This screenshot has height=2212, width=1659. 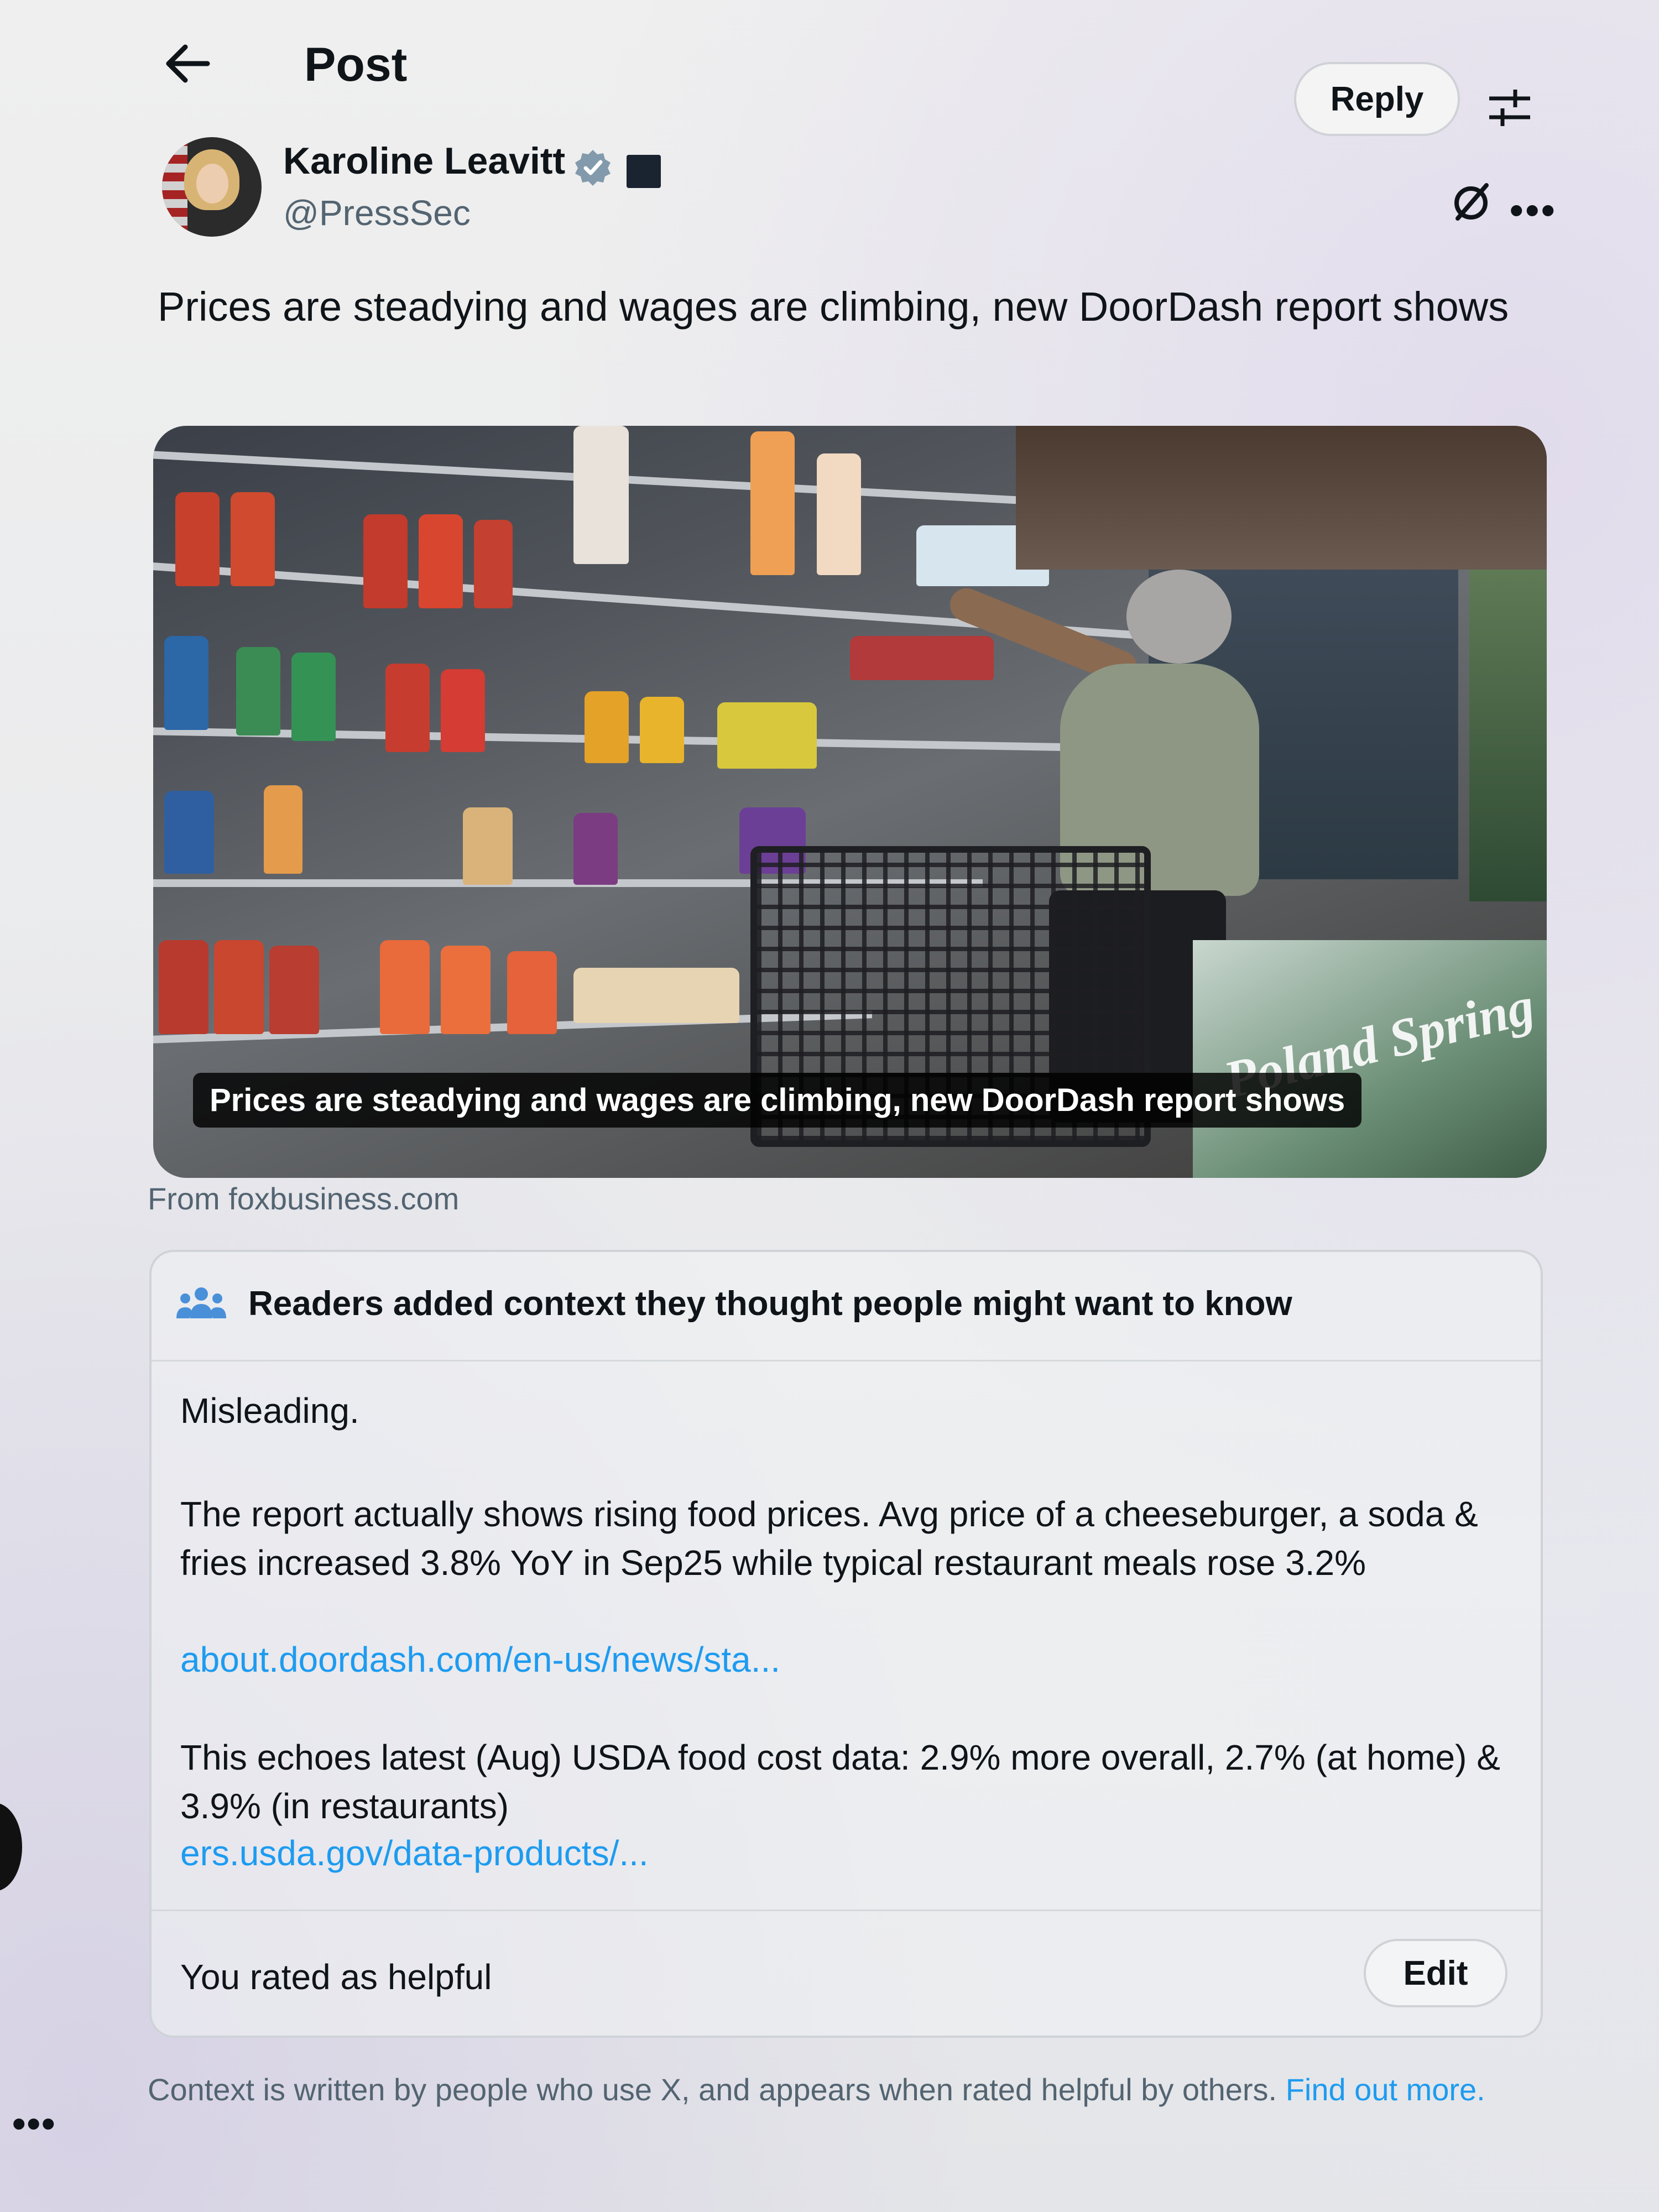 What do you see at coordinates (1386, 2089) in the screenshot?
I see `find-out-more-link: Find out more.` at bounding box center [1386, 2089].